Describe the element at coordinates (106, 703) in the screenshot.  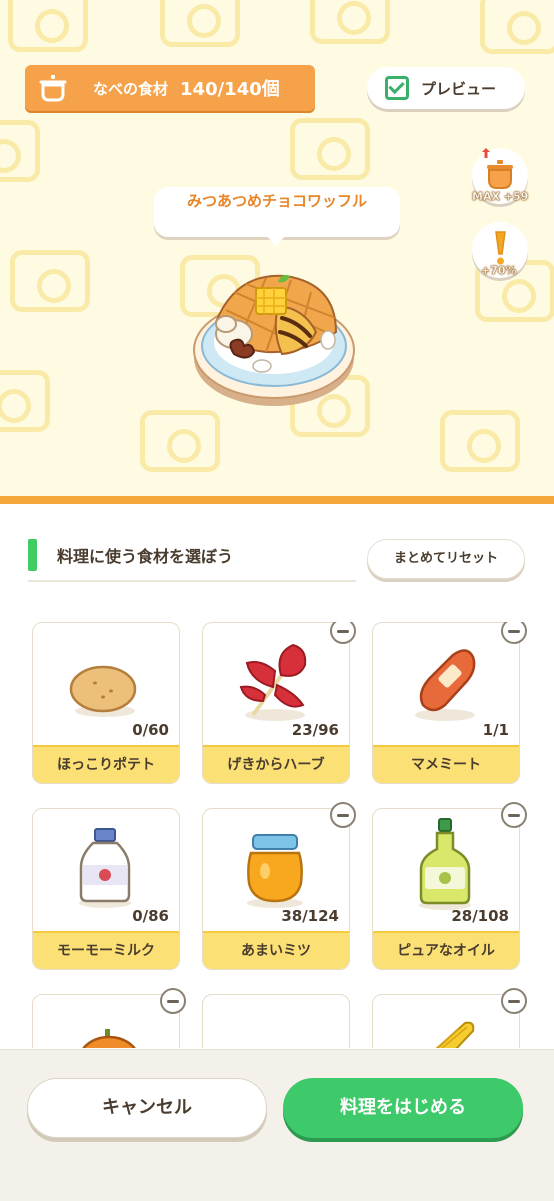
I see `ingredient-card: 0/60 ほっこりポテト` at that location.